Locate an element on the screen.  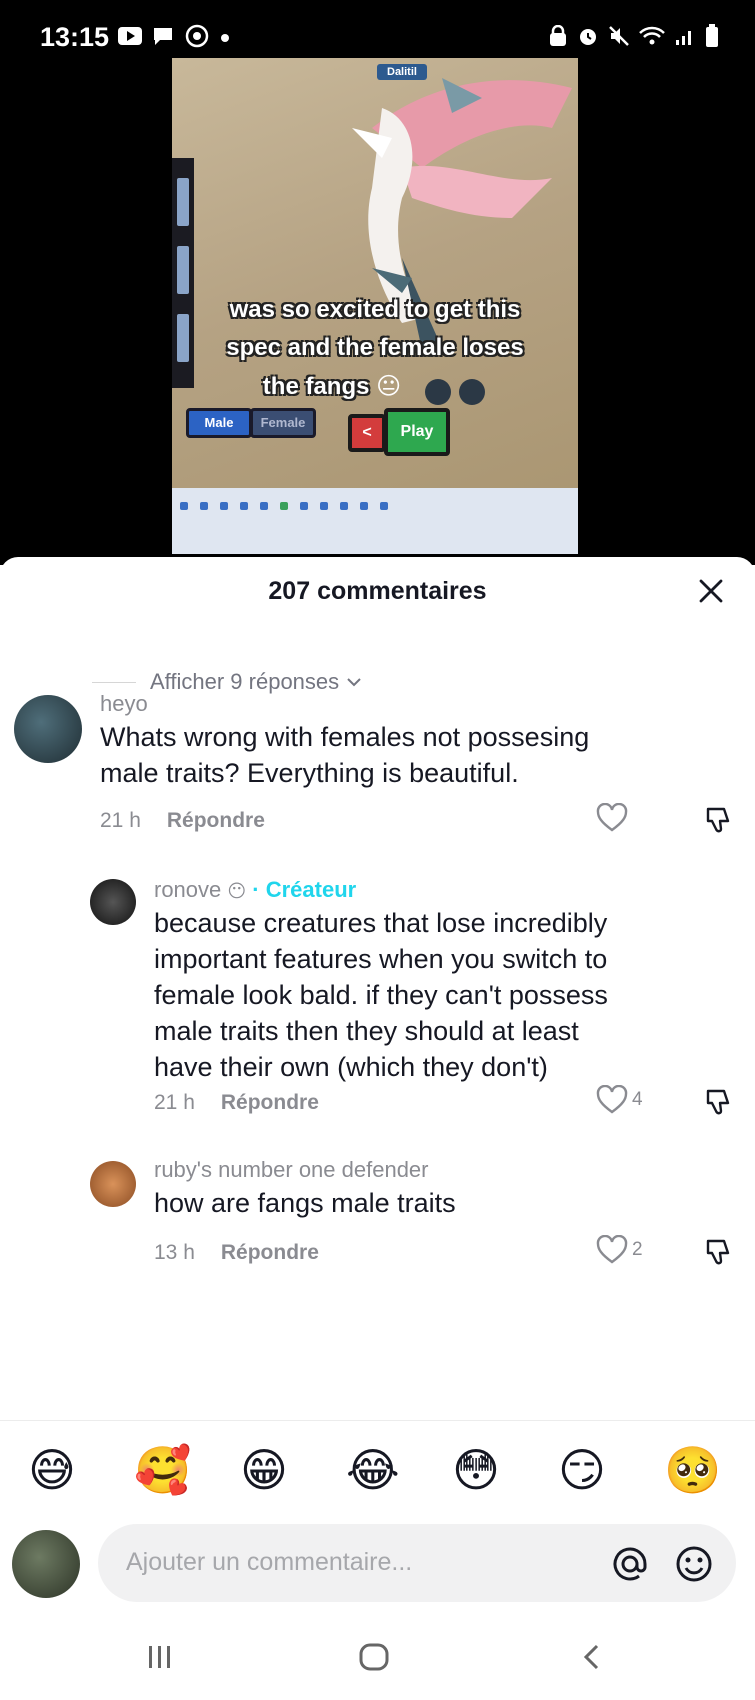
emoji-button: 😅 is located at coordinates (52, 1470).